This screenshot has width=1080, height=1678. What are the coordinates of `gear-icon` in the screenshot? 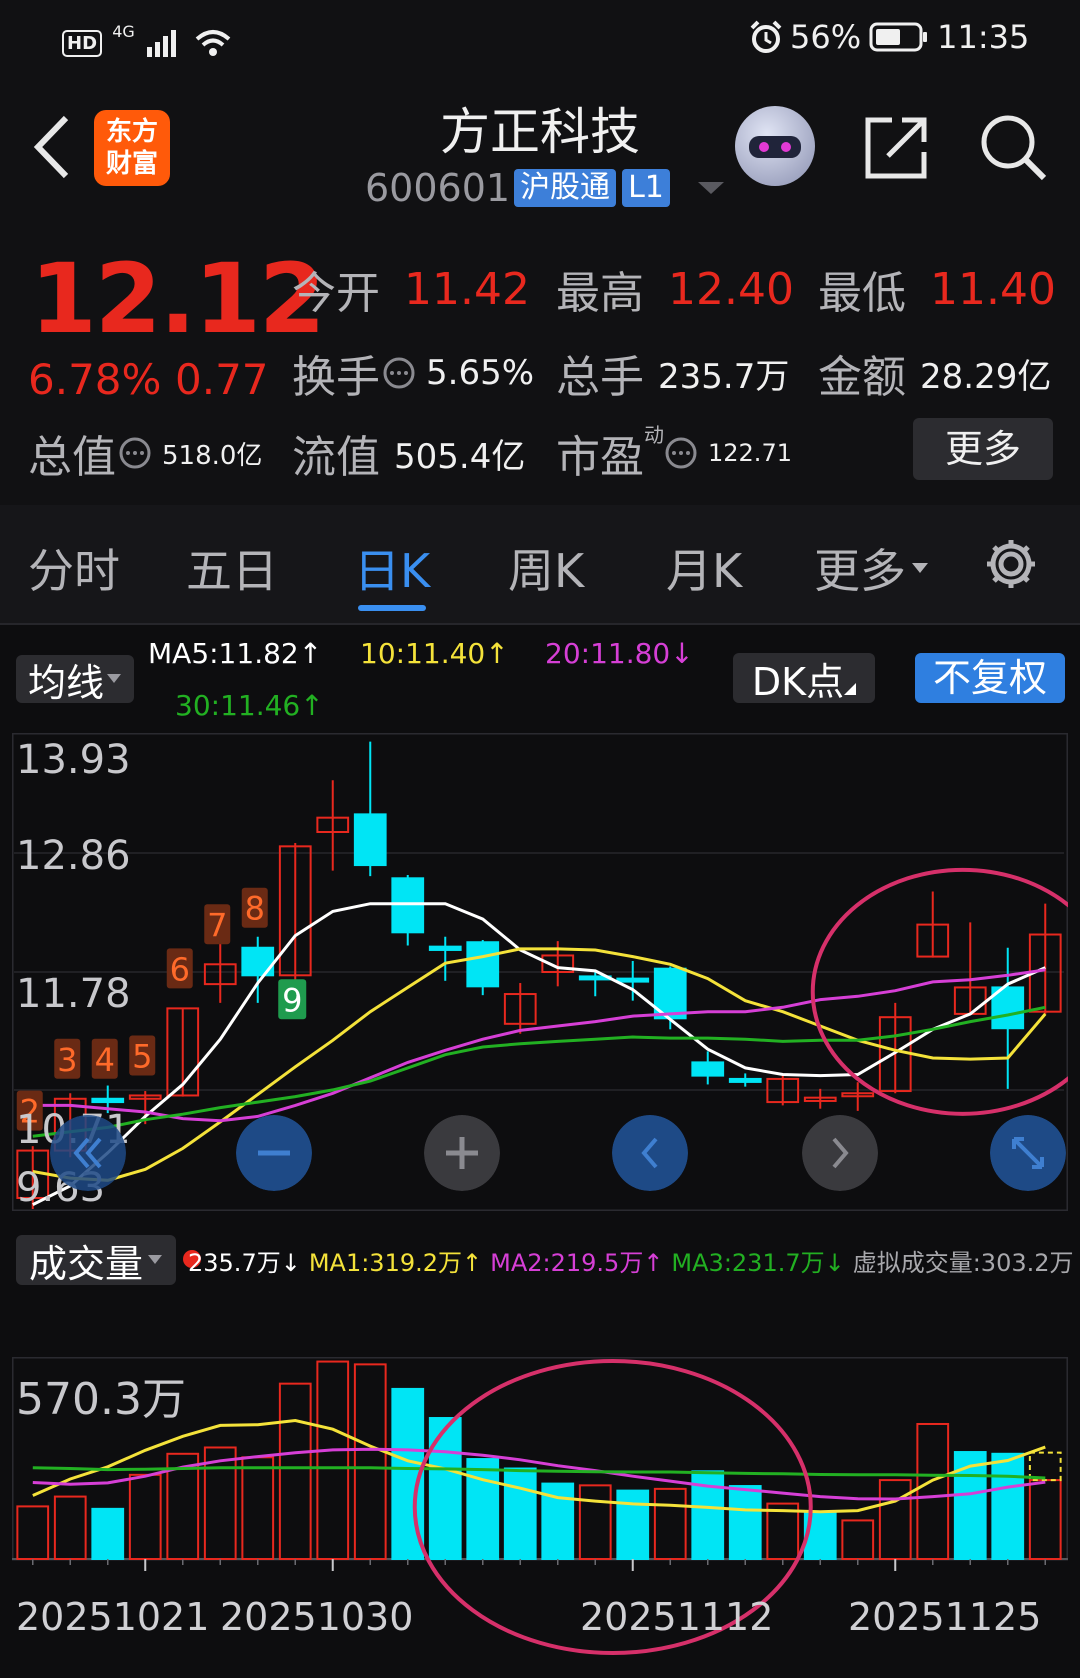 It's located at (1011, 564).